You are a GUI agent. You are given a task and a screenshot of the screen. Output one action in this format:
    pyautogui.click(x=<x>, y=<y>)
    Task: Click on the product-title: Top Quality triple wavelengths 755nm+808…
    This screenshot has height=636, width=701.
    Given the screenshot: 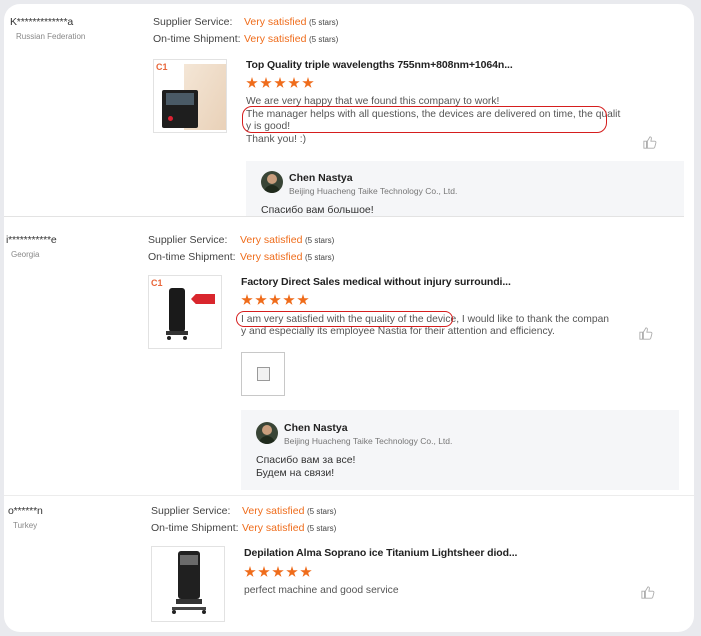 What is the action you would take?
    pyautogui.click(x=379, y=65)
    